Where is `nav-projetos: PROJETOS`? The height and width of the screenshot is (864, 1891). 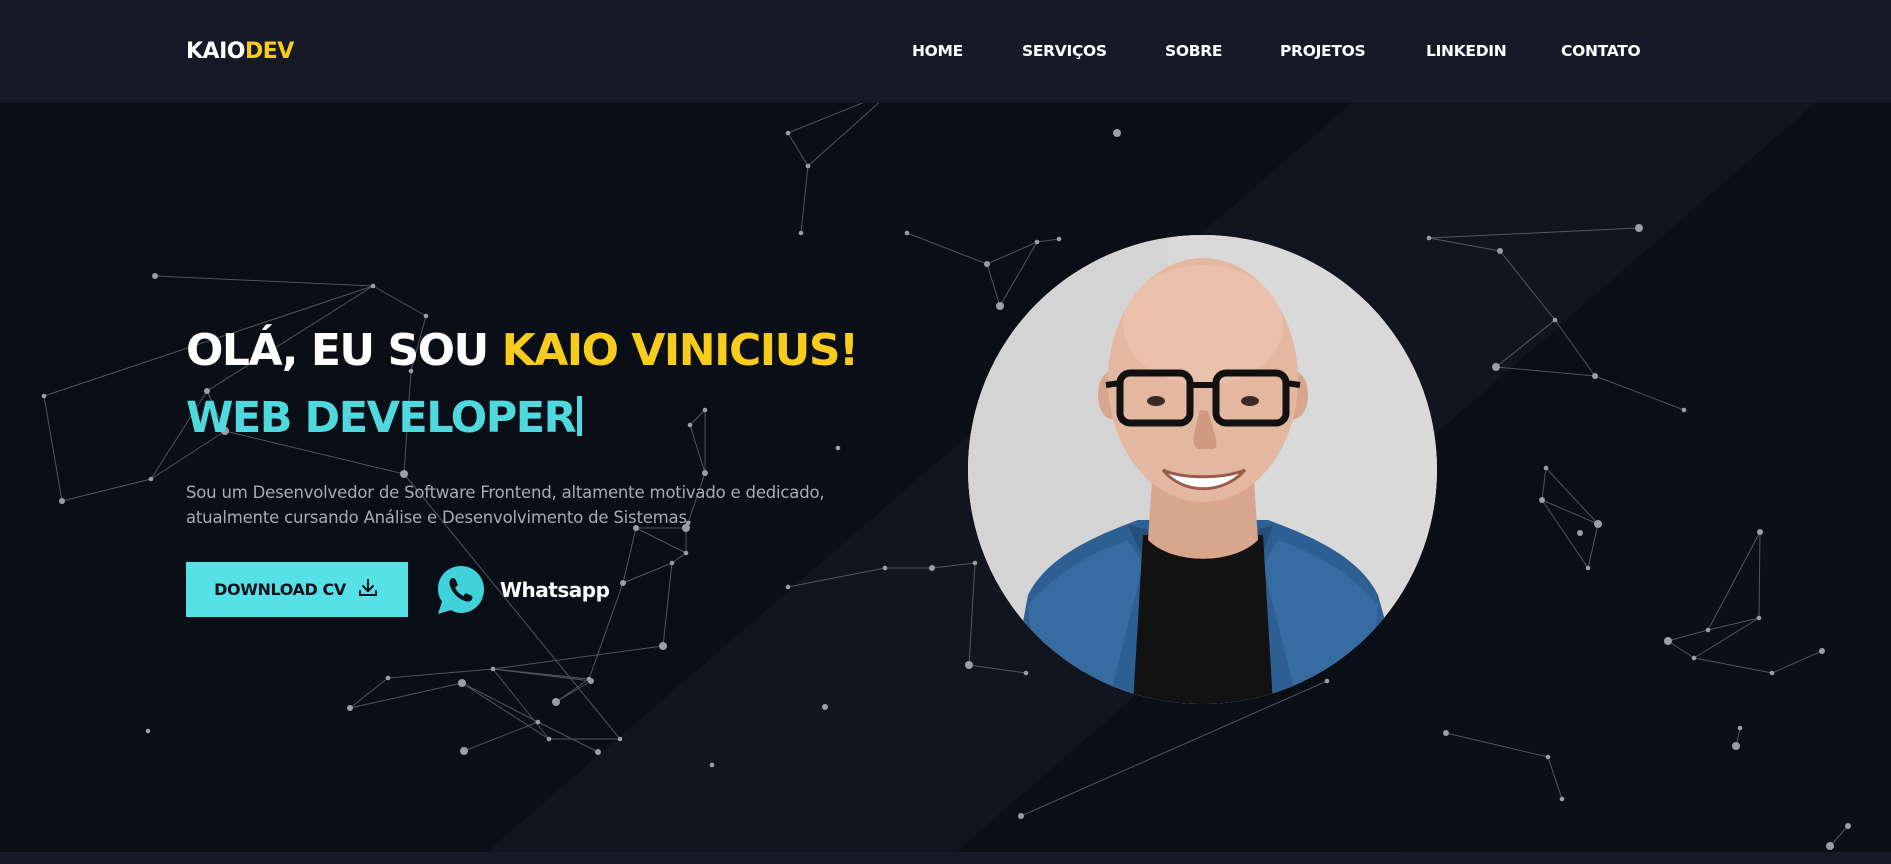
nav-projetos: PROJETOS is located at coordinates (1323, 51).